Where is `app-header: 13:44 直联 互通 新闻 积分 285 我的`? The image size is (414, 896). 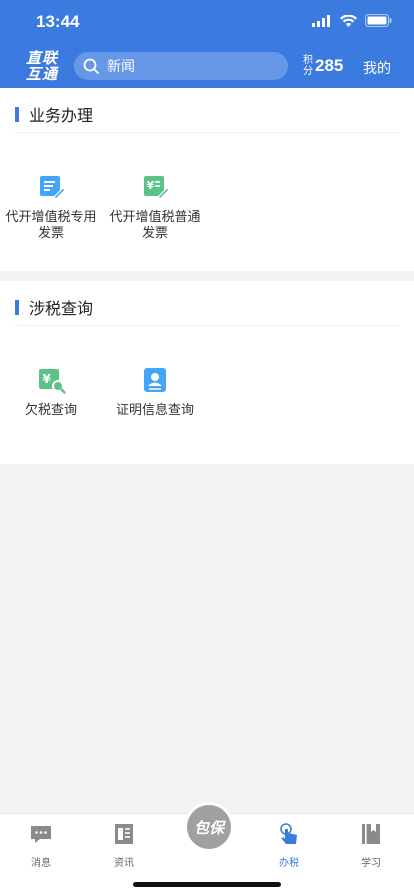
app-header: 13:44 直联 互通 新闻 积分 285 我的 is located at coordinates (207, 44).